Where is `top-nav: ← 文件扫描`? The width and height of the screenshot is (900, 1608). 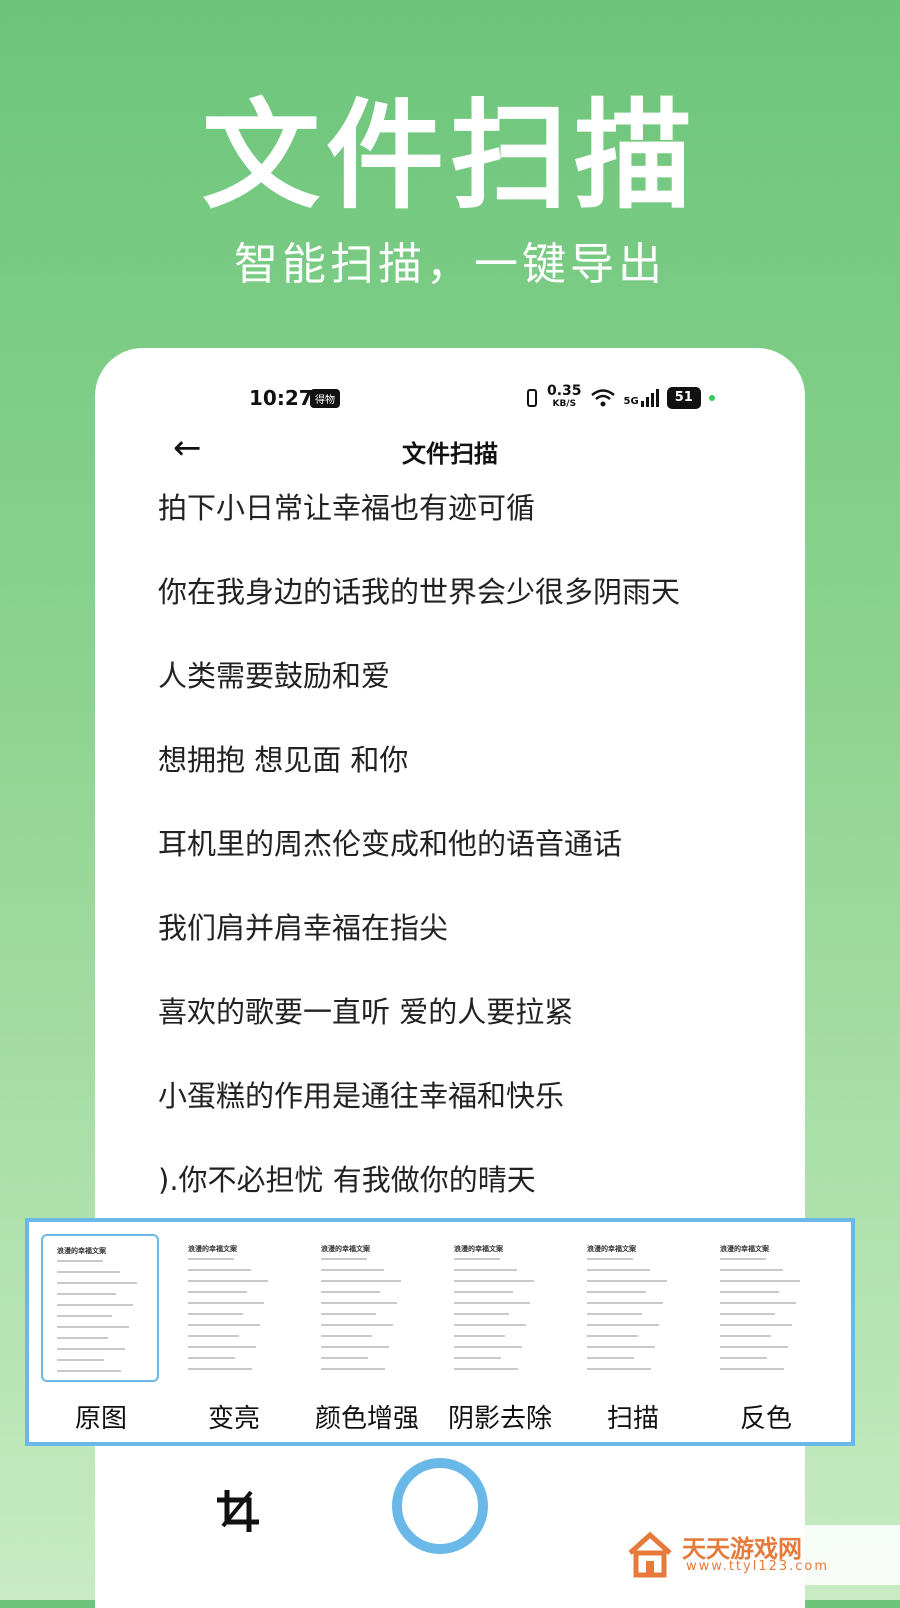 top-nav: ← 文件扫描 is located at coordinates (450, 453).